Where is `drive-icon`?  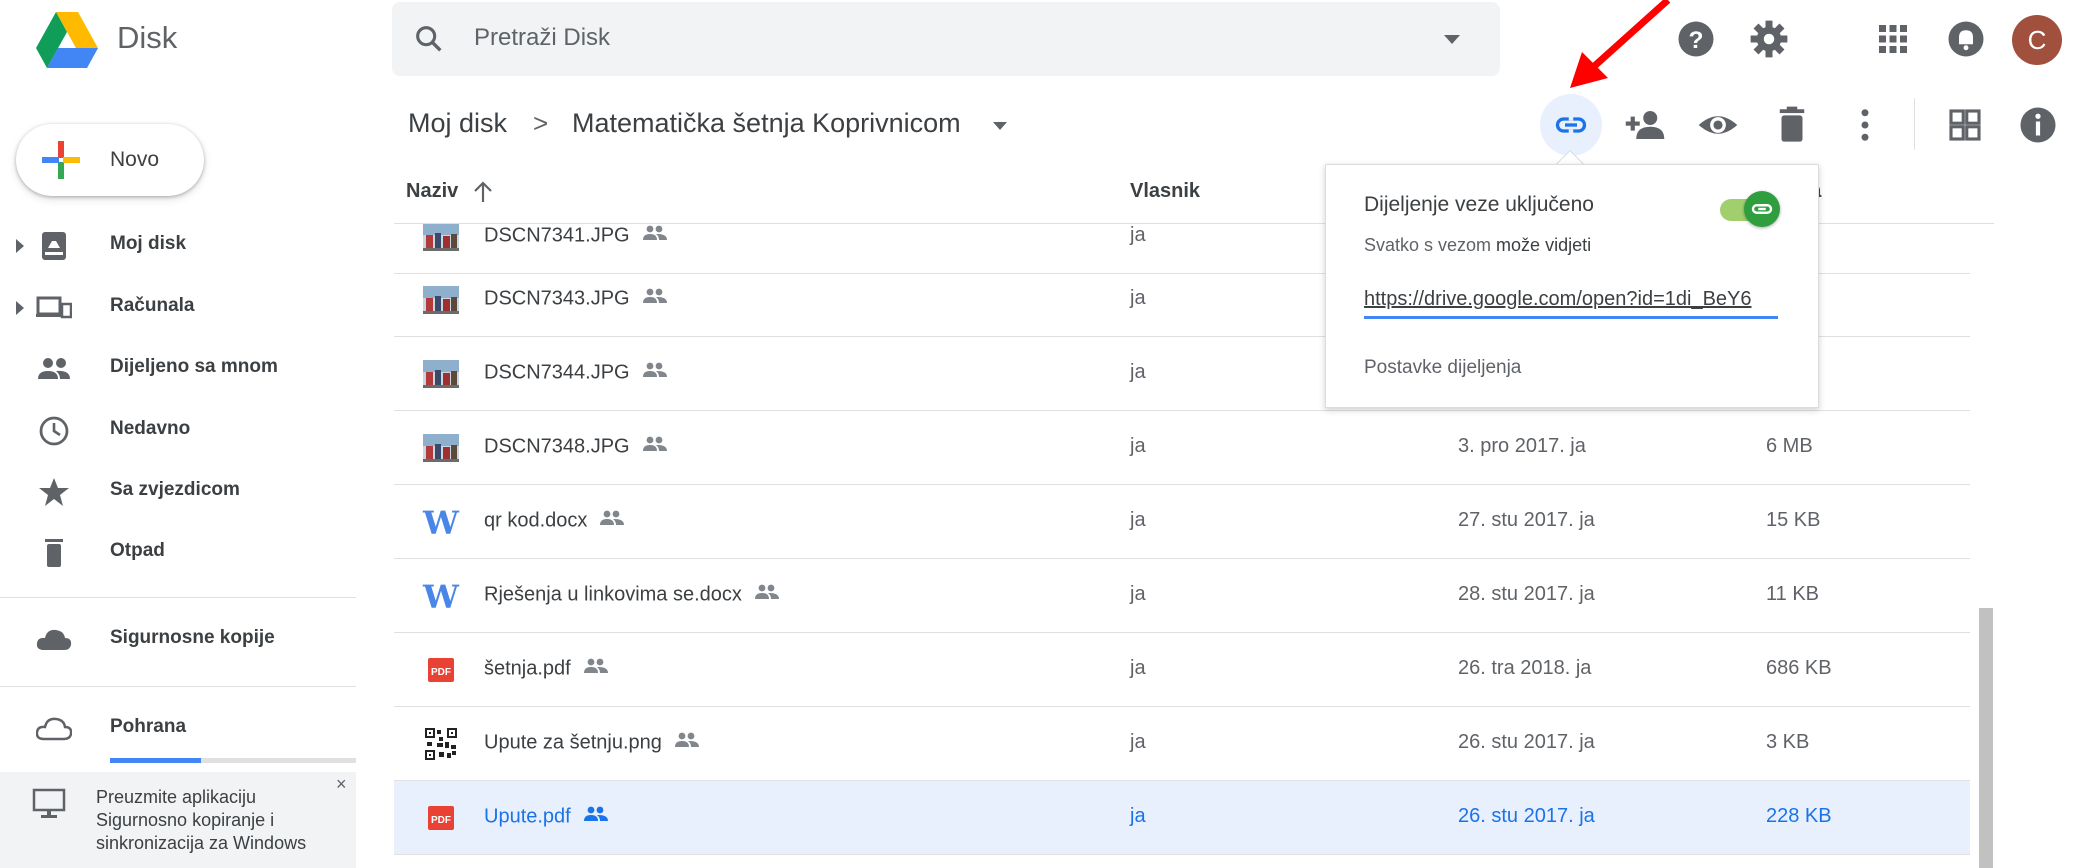
drive-icon is located at coordinates (54, 246).